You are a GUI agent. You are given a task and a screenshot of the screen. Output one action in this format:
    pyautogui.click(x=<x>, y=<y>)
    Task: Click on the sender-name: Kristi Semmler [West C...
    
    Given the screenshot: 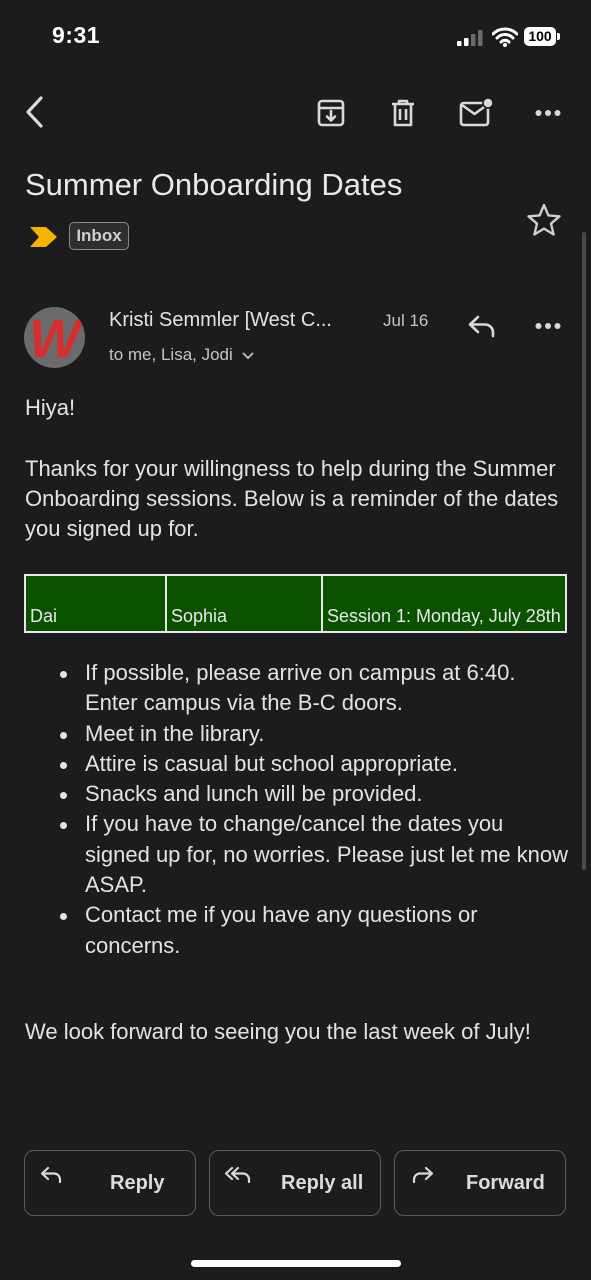 What is the action you would take?
    pyautogui.click(x=220, y=320)
    